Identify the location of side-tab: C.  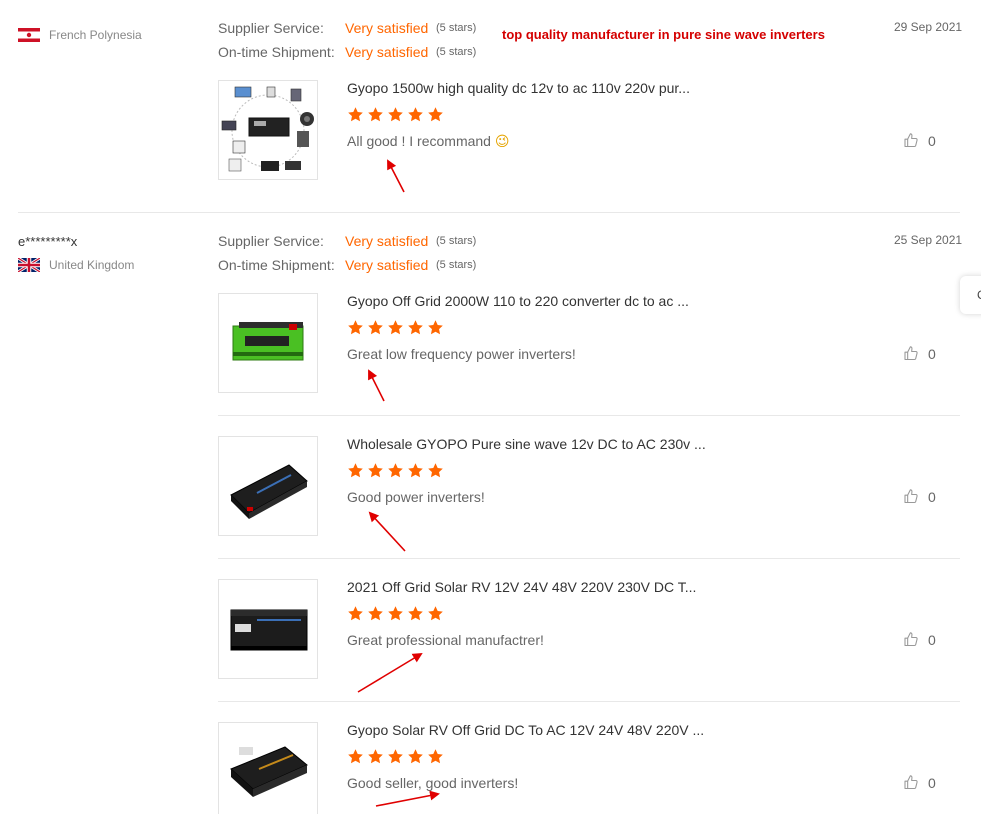
(970, 295).